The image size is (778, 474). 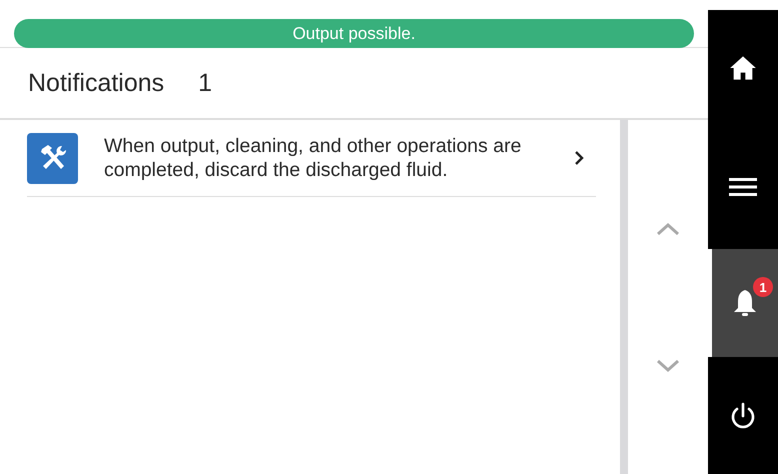 I want to click on notification-text: When output, cleaning, and other operations are completed, discard the discharged fluid., so click(x=313, y=158).